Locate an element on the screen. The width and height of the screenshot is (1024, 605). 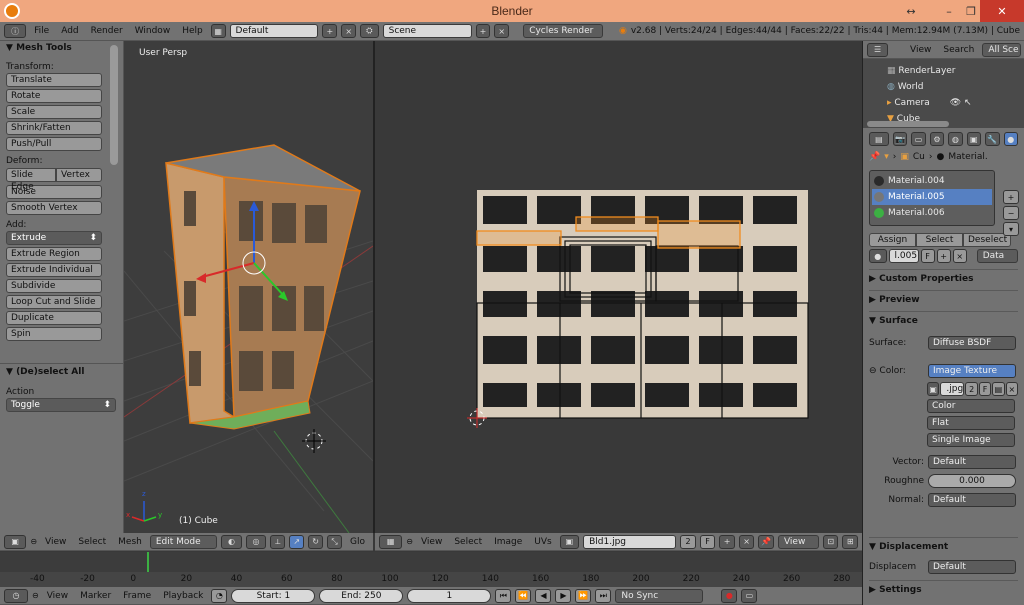
outliner-item-renderlayer: ▦ RenderLayer is located at coordinates (955, 71).